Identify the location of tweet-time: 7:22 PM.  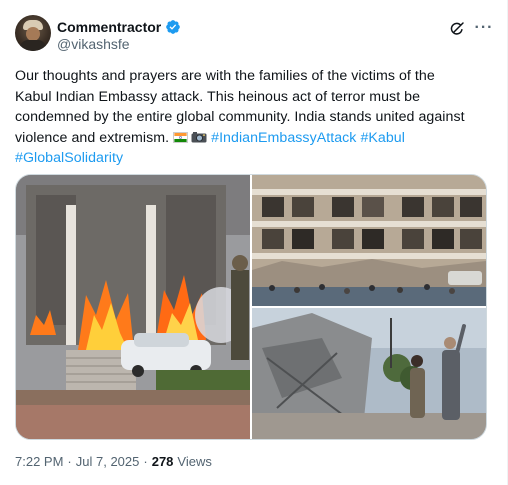
(39, 461).